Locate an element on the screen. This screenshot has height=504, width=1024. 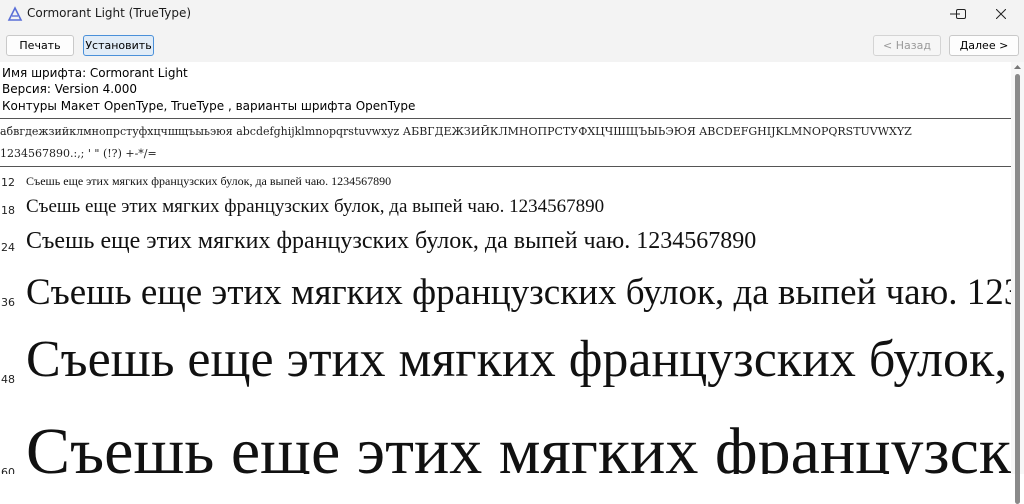
sample-size-label: 12 is located at coordinates (8, 182).